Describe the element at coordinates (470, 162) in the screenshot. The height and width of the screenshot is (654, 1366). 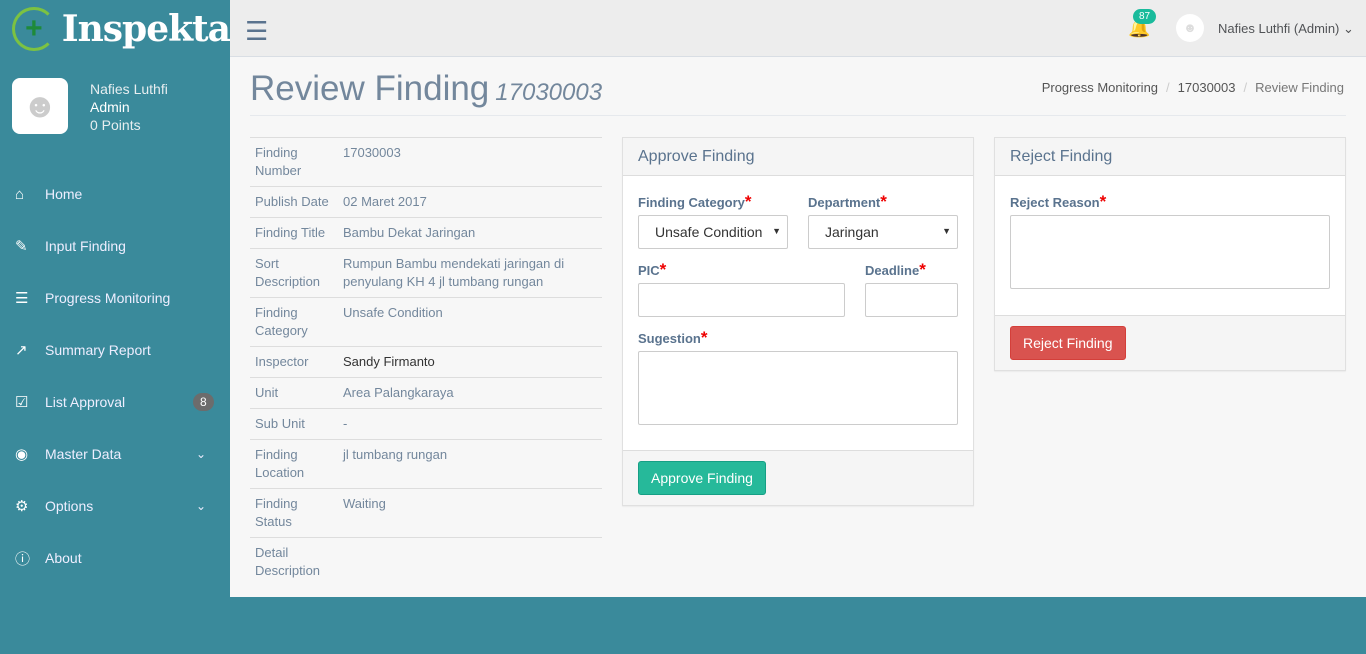
I see `detail-value: 17030003` at that location.